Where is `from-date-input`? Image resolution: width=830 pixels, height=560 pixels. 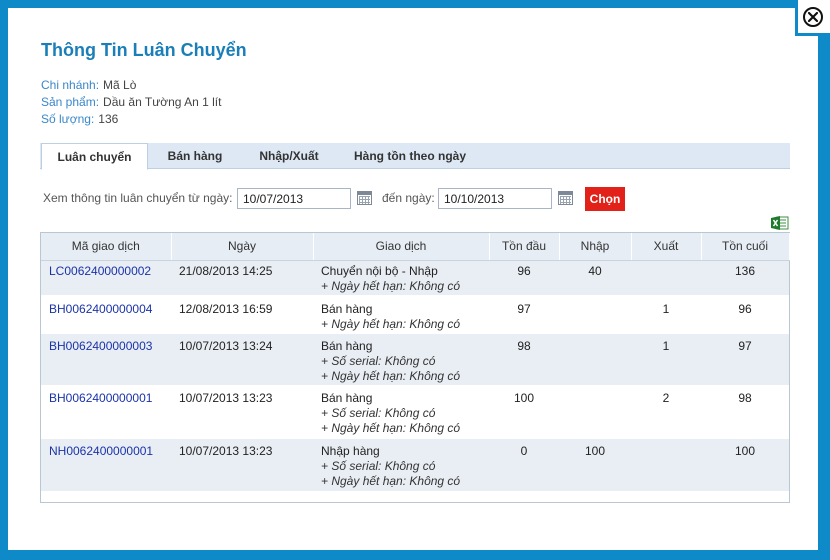
from-date-input is located at coordinates (294, 198).